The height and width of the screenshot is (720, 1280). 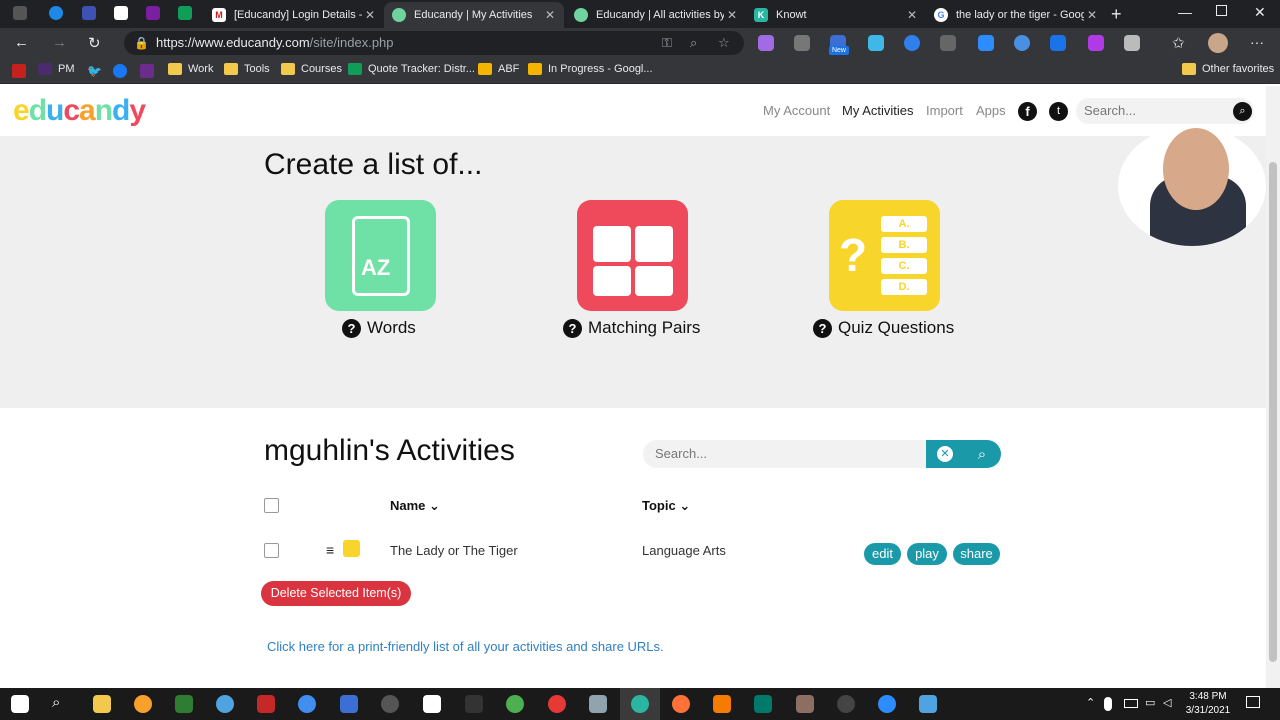 I want to click on bookmark-pm: PM, so click(x=56, y=69).